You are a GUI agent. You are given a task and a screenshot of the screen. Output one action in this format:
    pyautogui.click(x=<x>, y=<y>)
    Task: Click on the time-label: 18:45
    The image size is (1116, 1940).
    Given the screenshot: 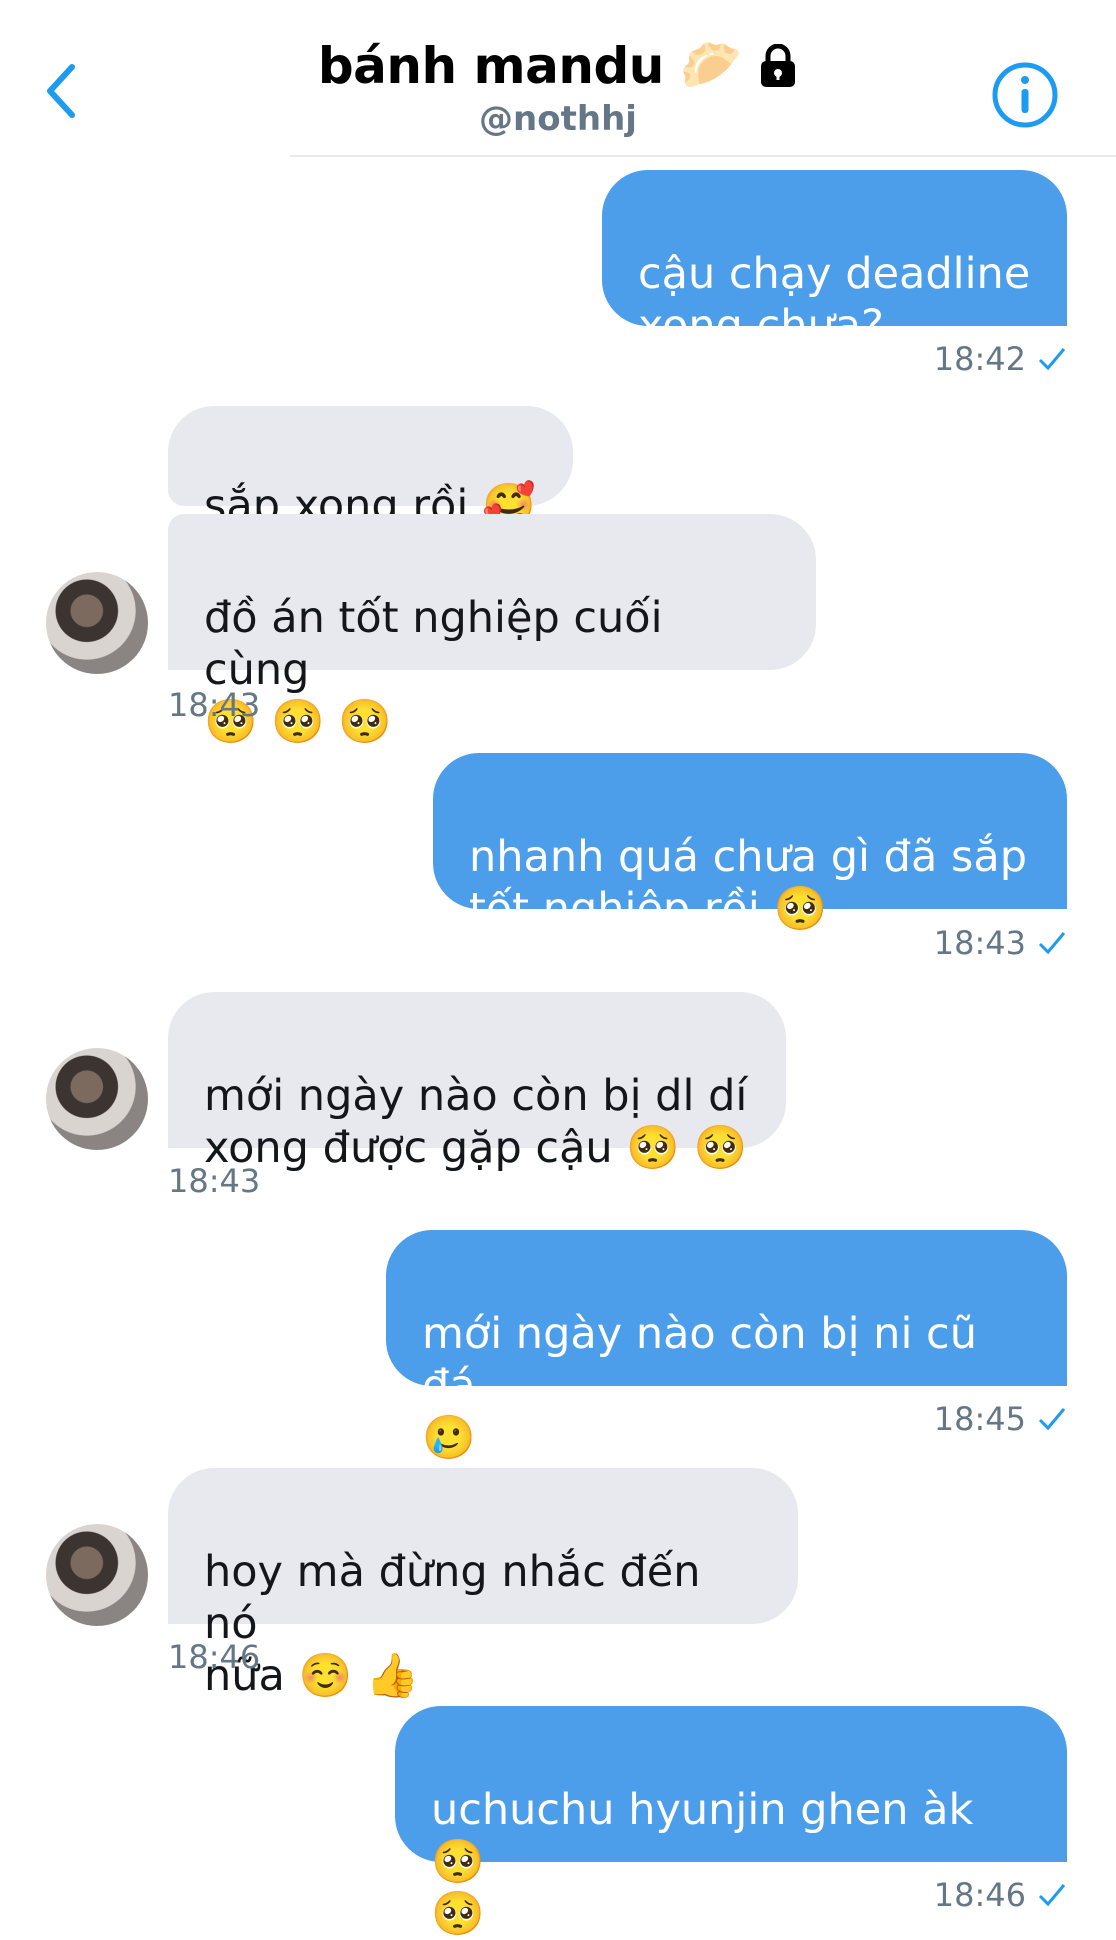 What is the action you would take?
    pyautogui.click(x=979, y=1419)
    